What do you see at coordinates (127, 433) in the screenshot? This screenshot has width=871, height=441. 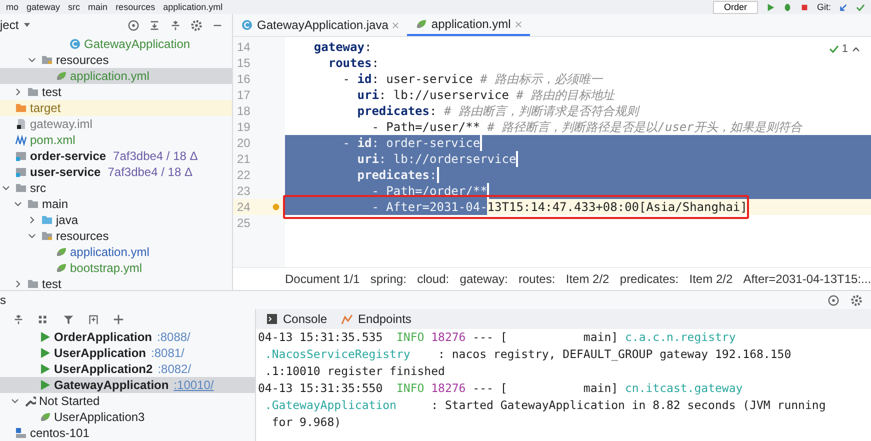 I see `service-item: centos-101` at bounding box center [127, 433].